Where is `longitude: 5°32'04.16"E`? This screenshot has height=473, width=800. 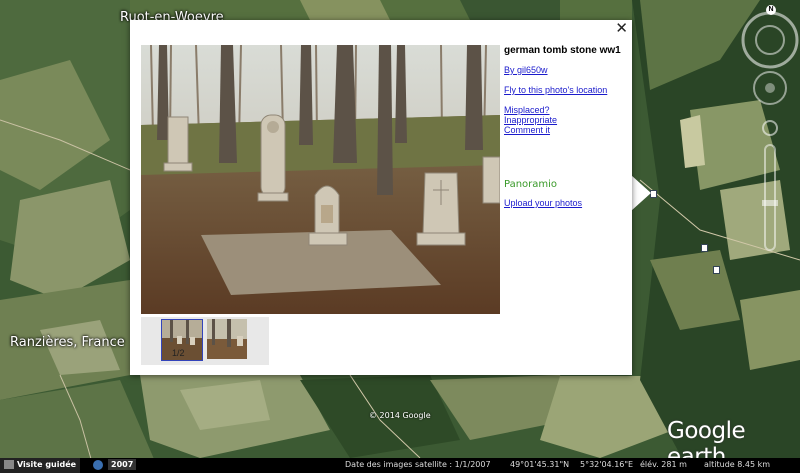
longitude: 5°32'04.16"E is located at coordinates (607, 464).